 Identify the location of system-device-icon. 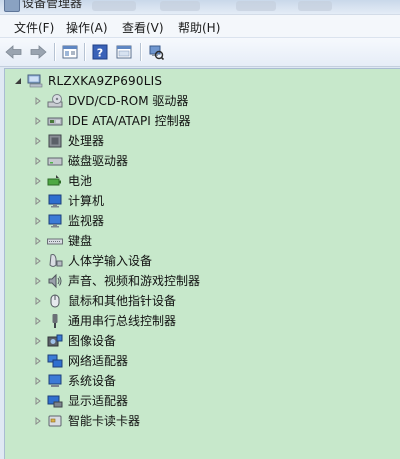
(55, 381).